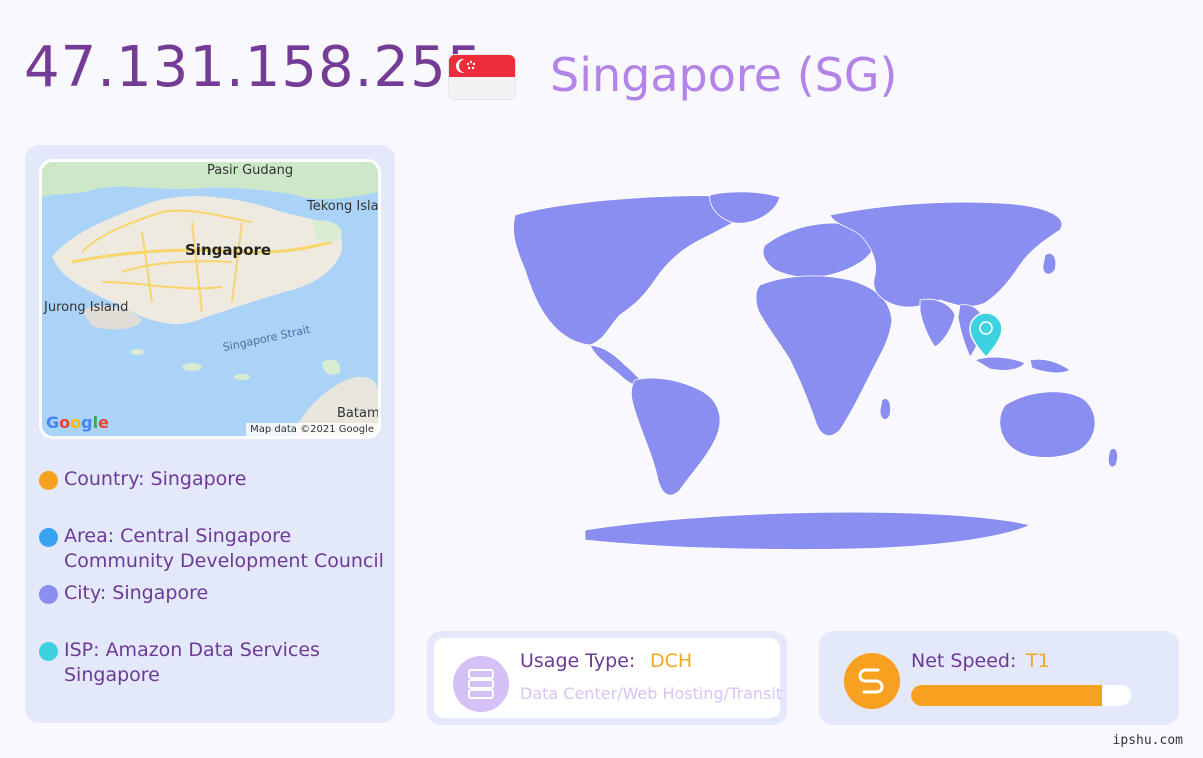 The height and width of the screenshot is (758, 1203). What do you see at coordinates (48, 537) in the screenshot?
I see `area-dot-icon` at bounding box center [48, 537].